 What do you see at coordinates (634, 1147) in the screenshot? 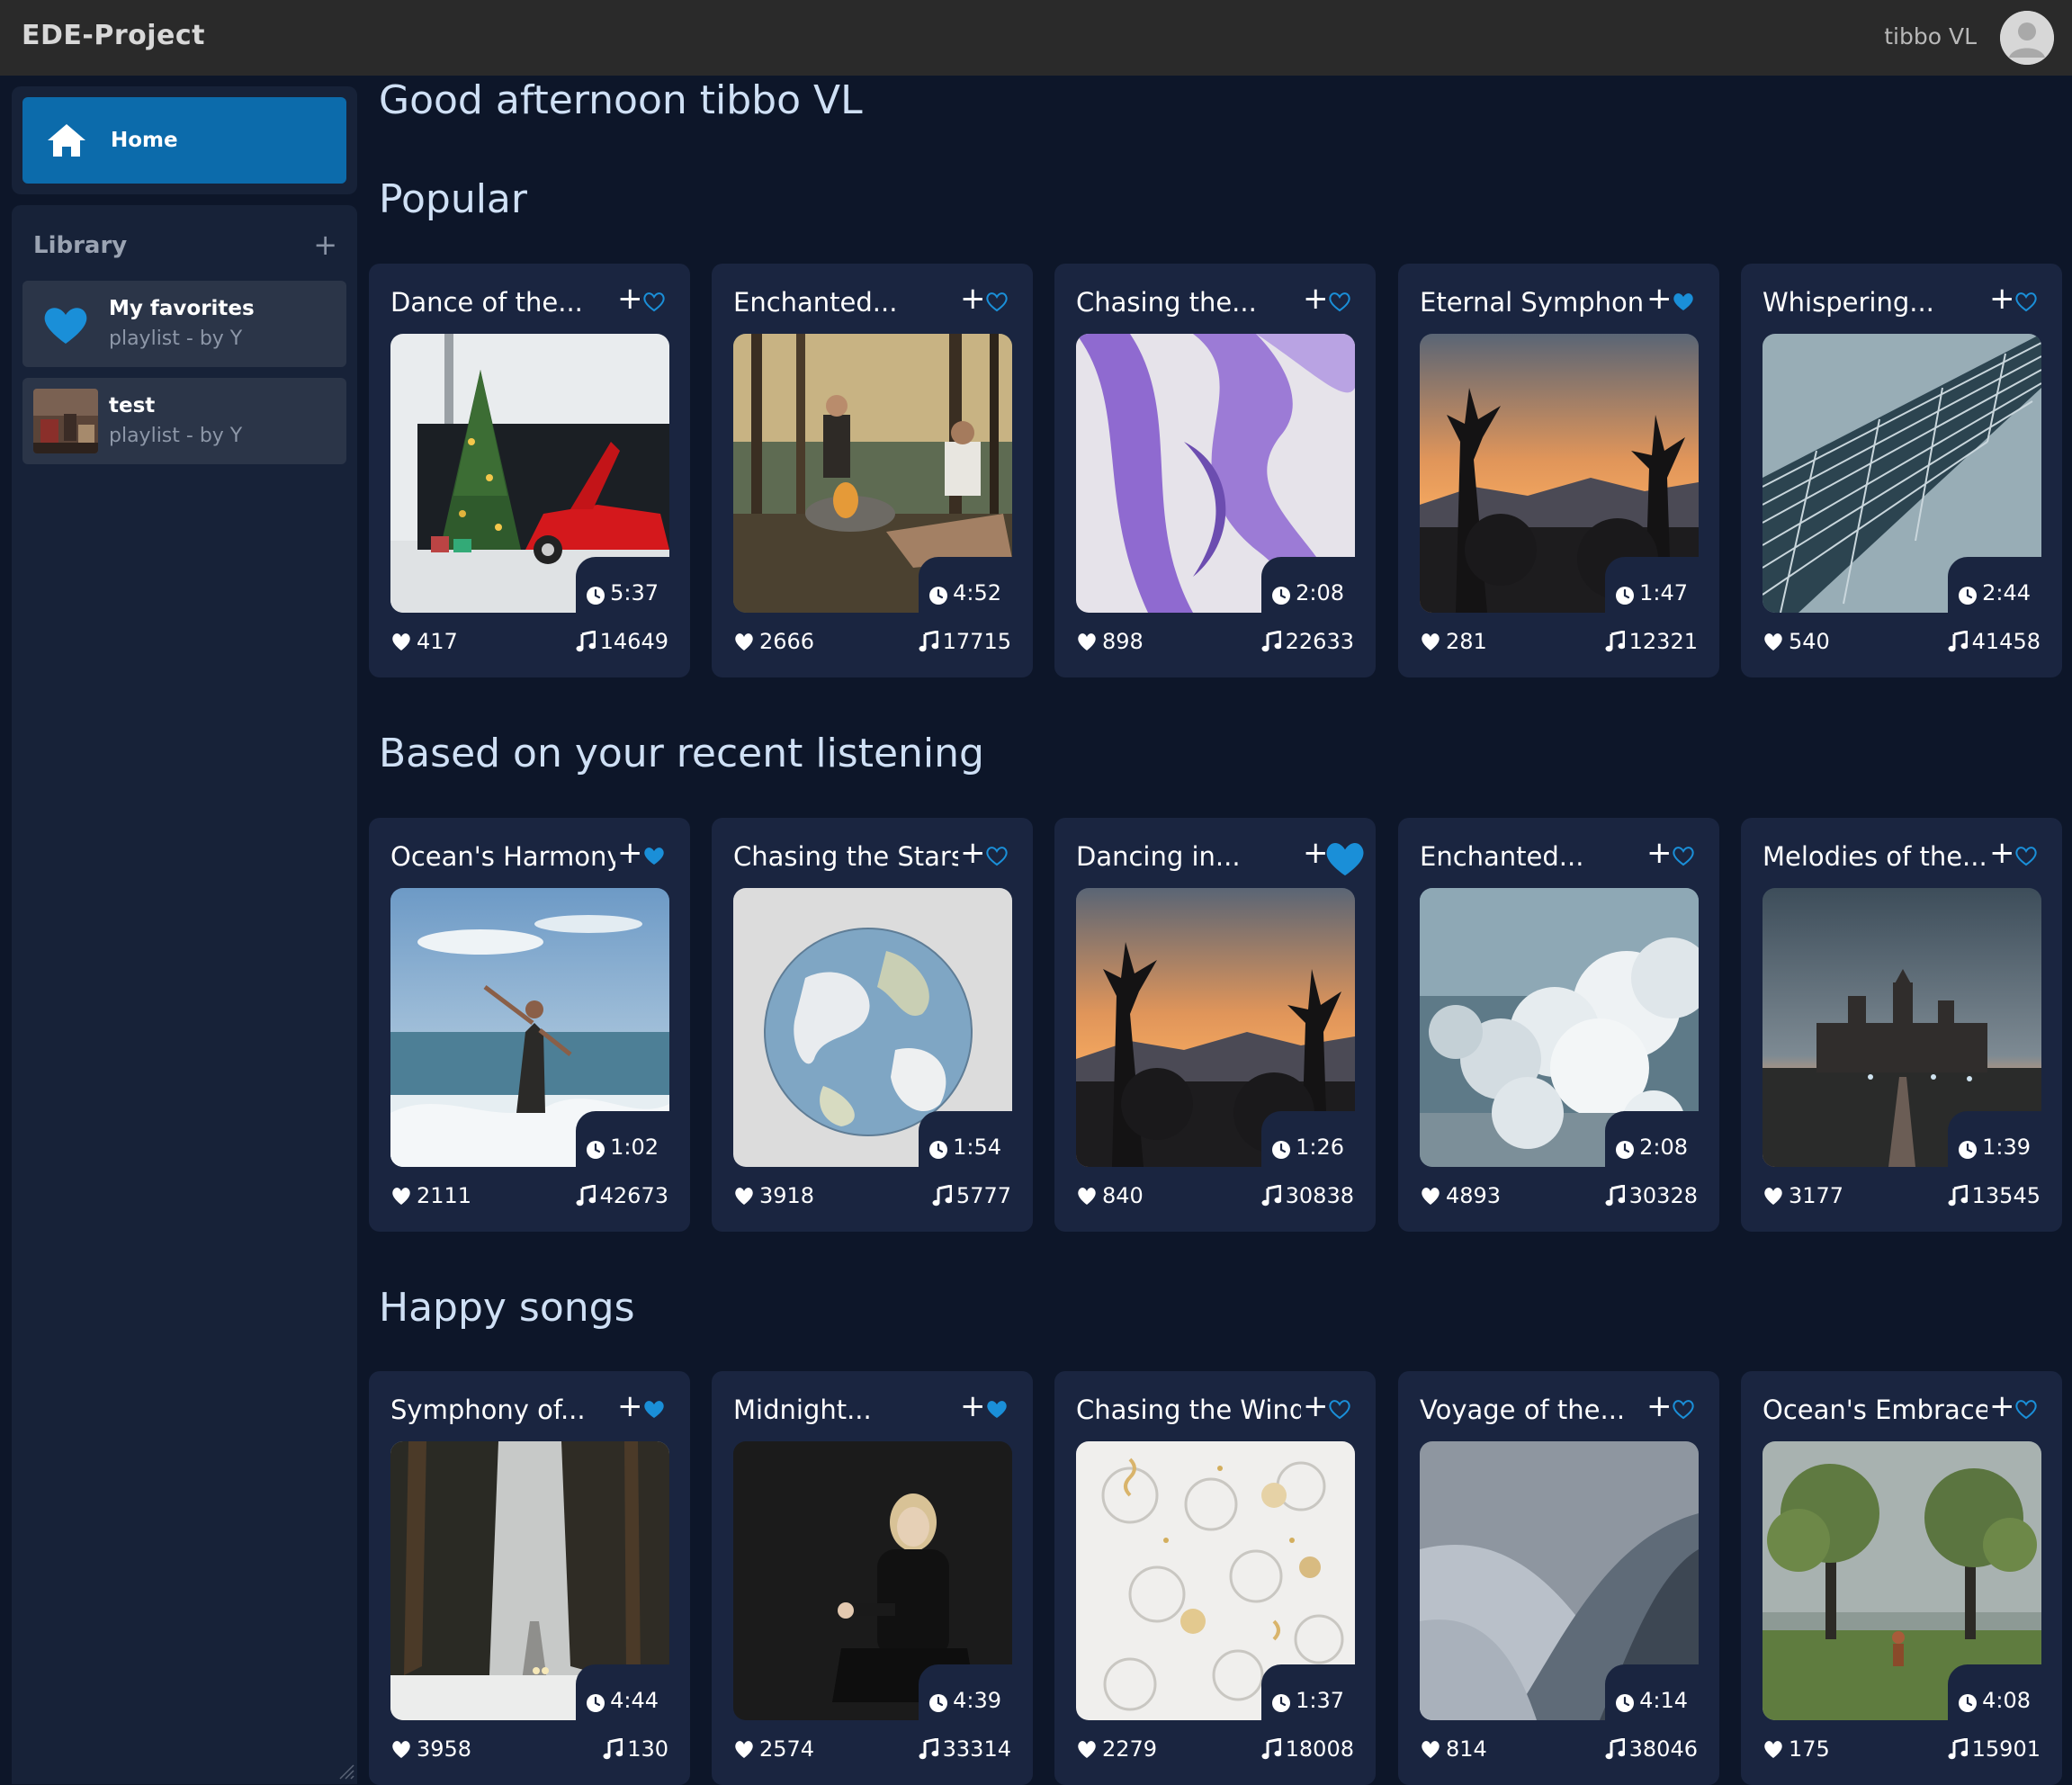
I see `duration-text: 1:02` at bounding box center [634, 1147].